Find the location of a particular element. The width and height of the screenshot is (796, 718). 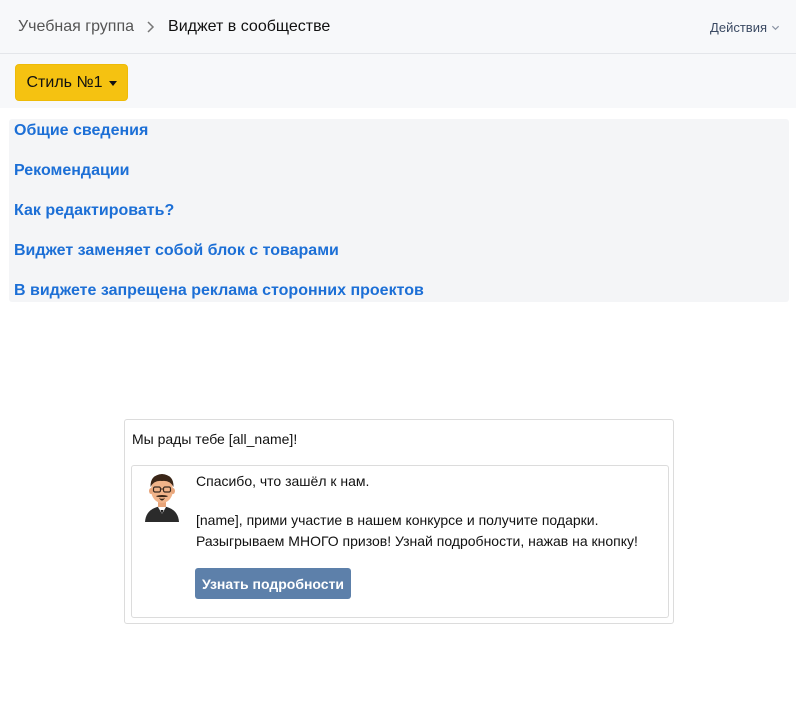

widget-message-line-1: Спасибо, что зашёл к нам. is located at coordinates (283, 481).